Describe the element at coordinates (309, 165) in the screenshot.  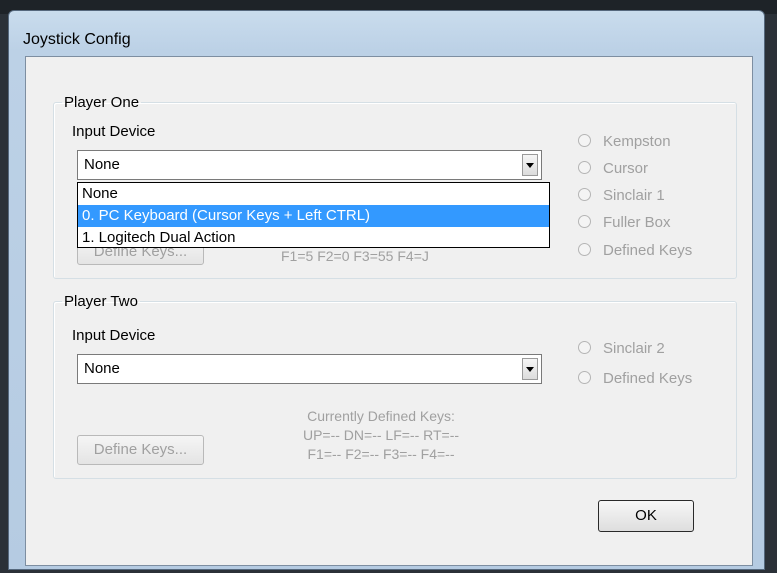
I see `player-one-device-select: None` at that location.